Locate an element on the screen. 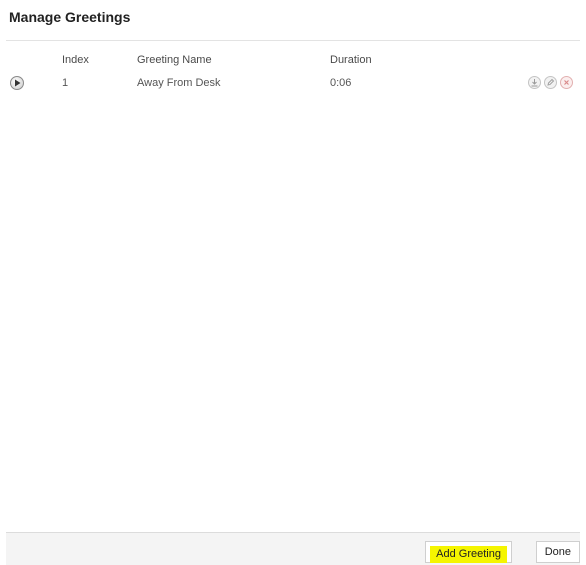  row-greeting-name: Away From Desk is located at coordinates (179, 83).